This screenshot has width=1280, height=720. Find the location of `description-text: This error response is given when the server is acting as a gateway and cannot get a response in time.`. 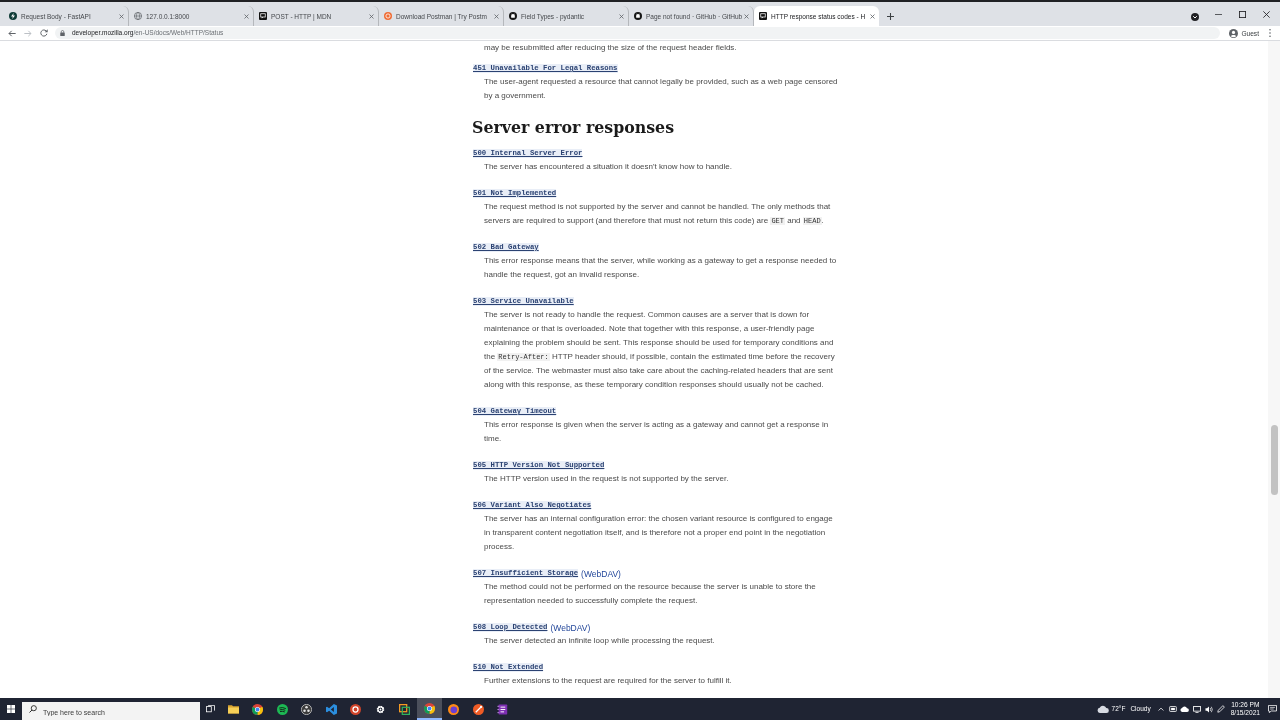

description-text: This error response is given when the server is acting as a gateway and cannot get a response in time. is located at coordinates (657, 432).